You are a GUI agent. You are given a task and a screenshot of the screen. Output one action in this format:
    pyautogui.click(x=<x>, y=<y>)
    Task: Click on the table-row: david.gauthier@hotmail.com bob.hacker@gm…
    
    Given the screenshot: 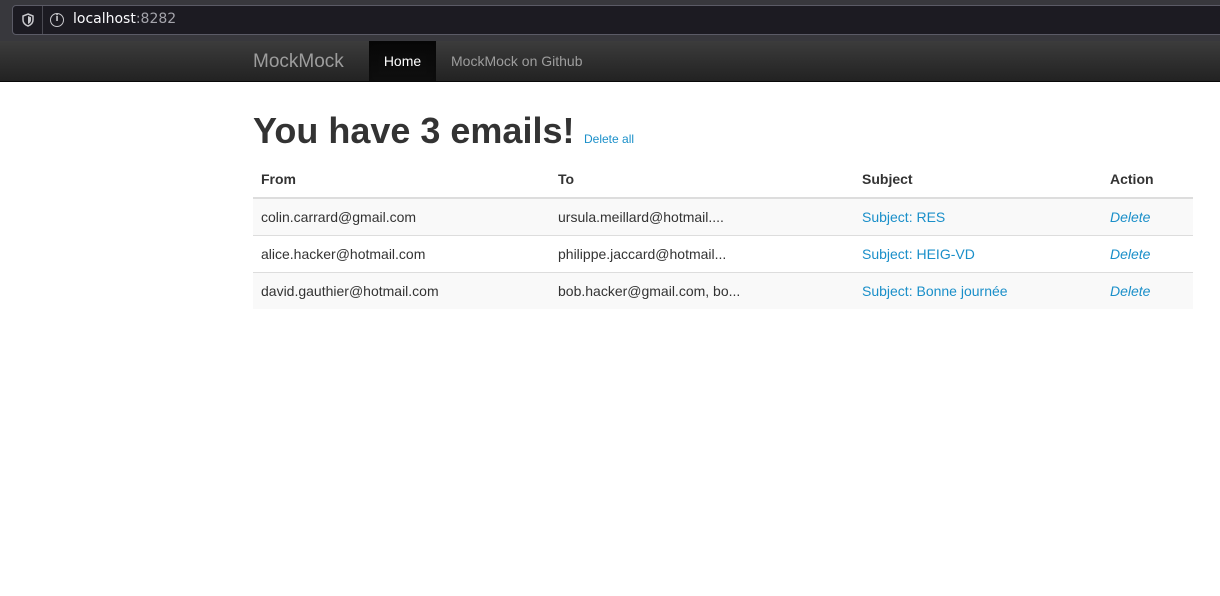 What is the action you would take?
    pyautogui.click(x=723, y=290)
    